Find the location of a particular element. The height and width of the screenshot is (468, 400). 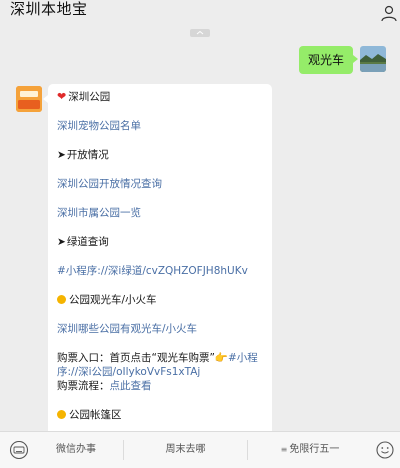

link-park-miniprogram-a: #小程 is located at coordinates (243, 358).